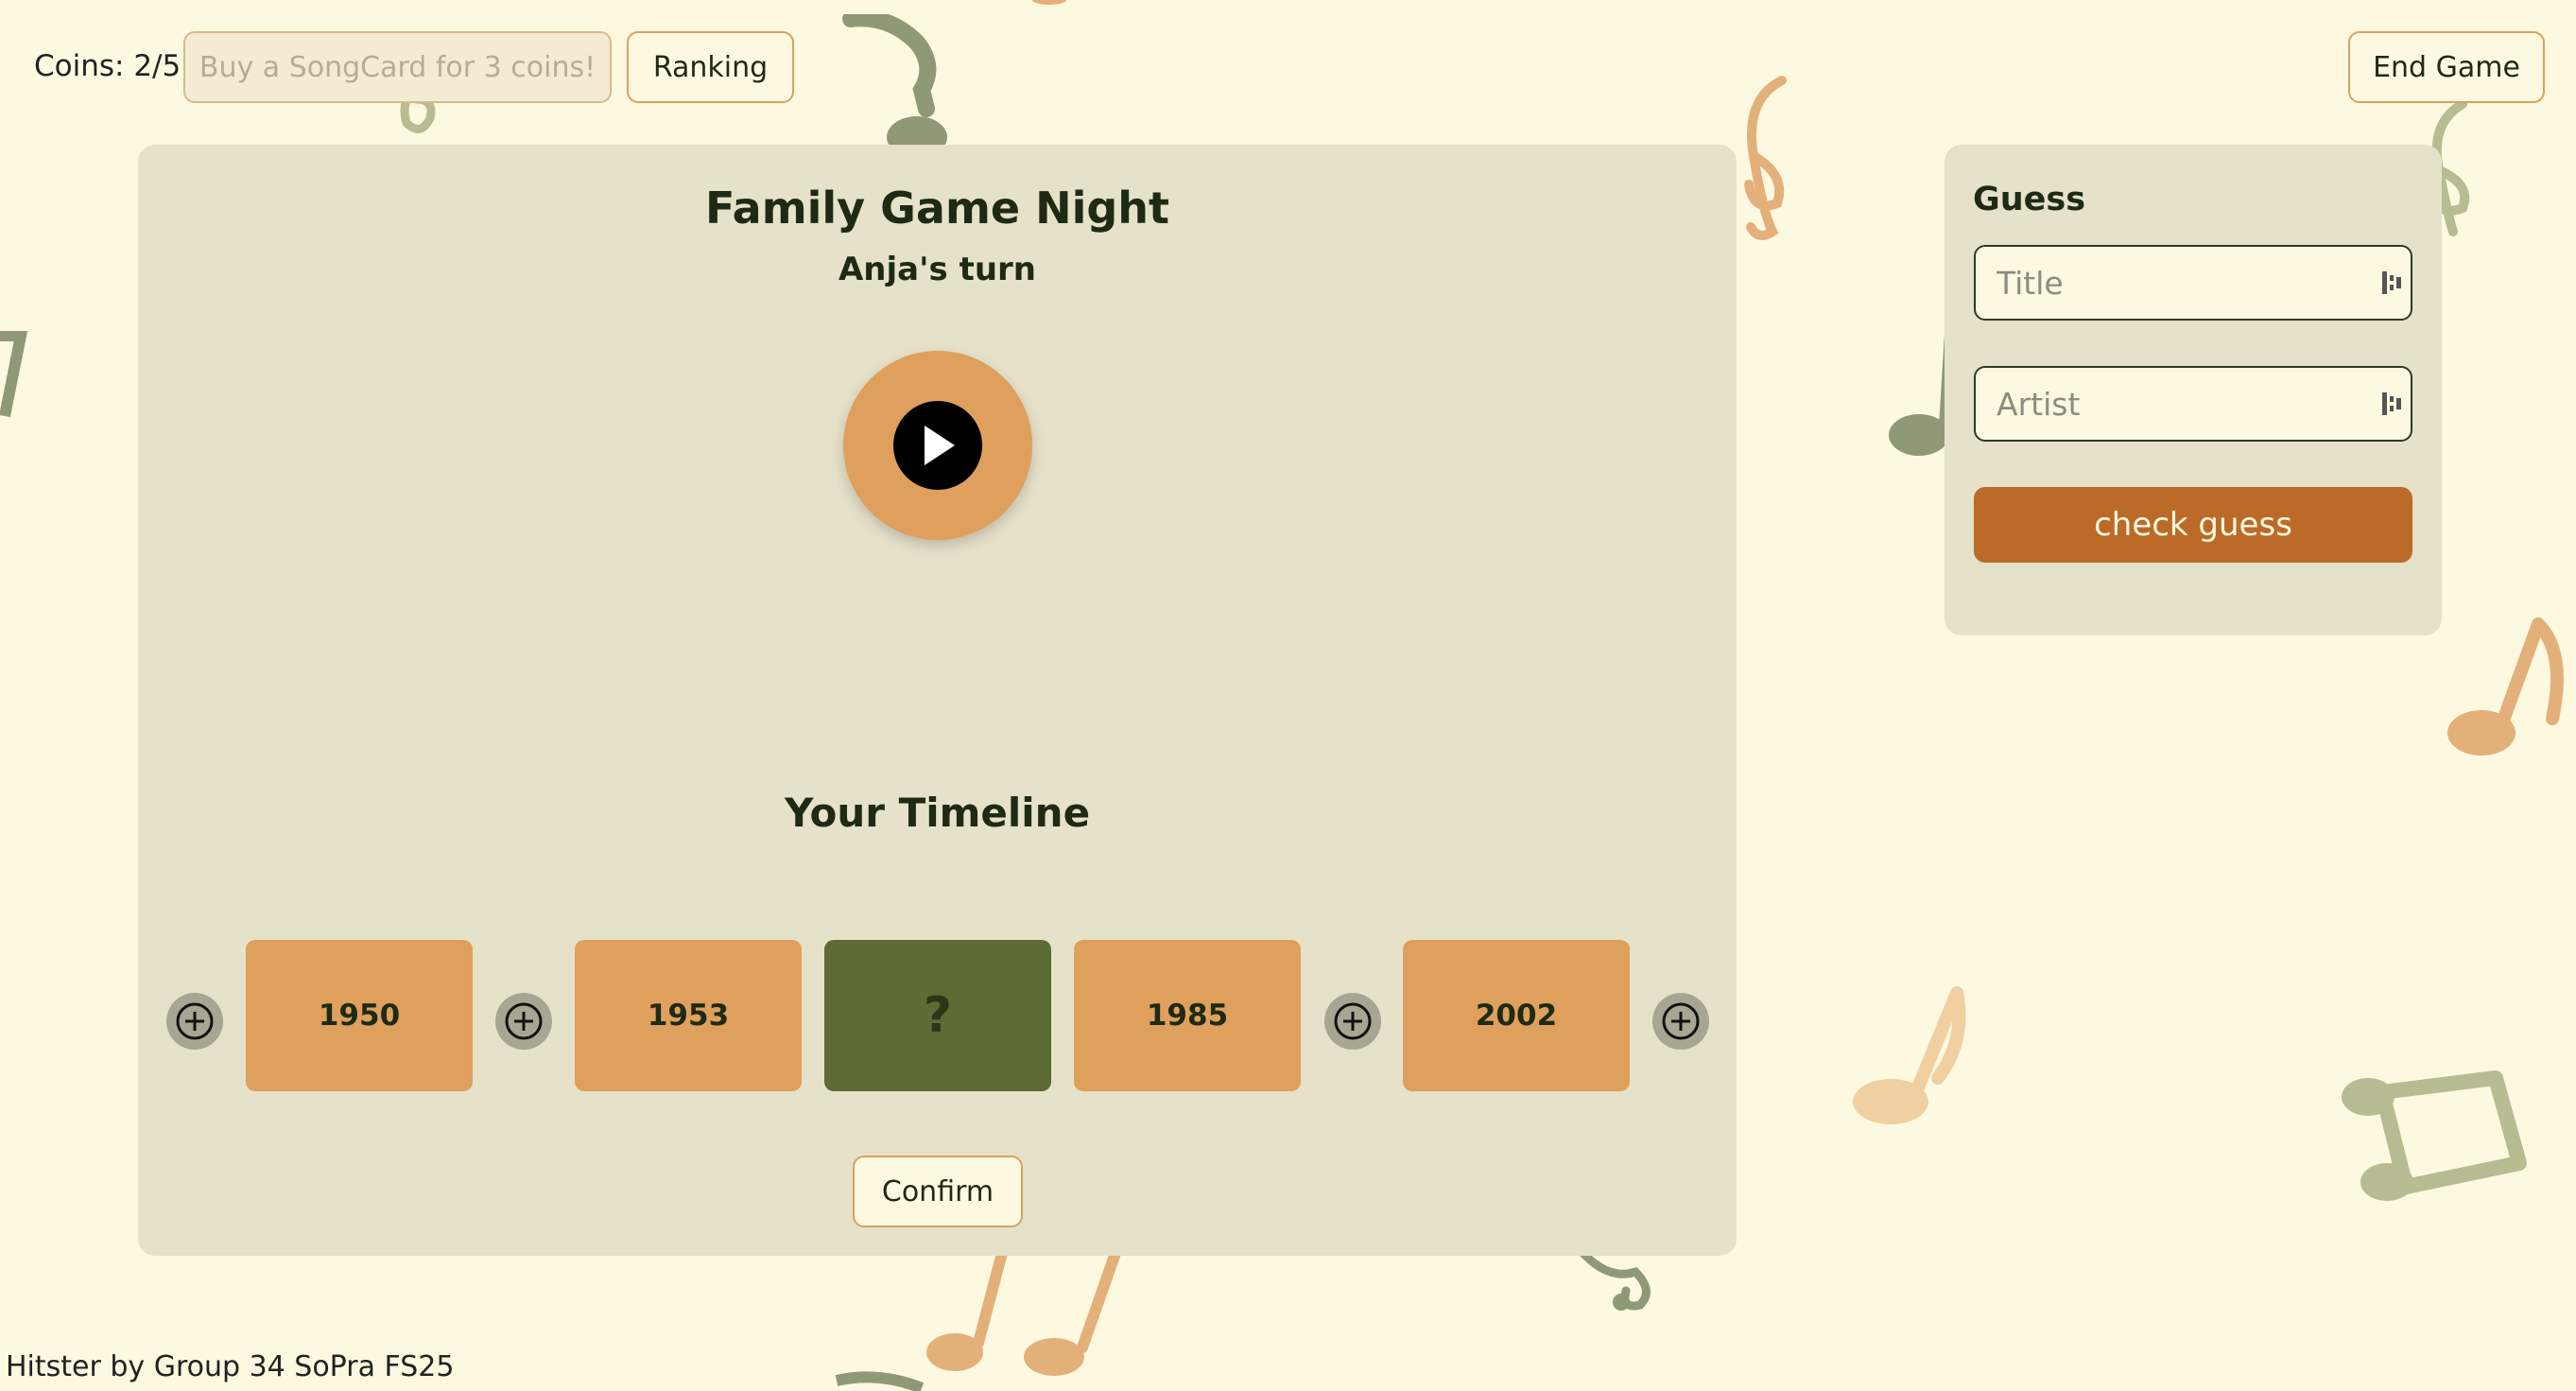  I want to click on confirm-button: Confirm, so click(938, 1192).